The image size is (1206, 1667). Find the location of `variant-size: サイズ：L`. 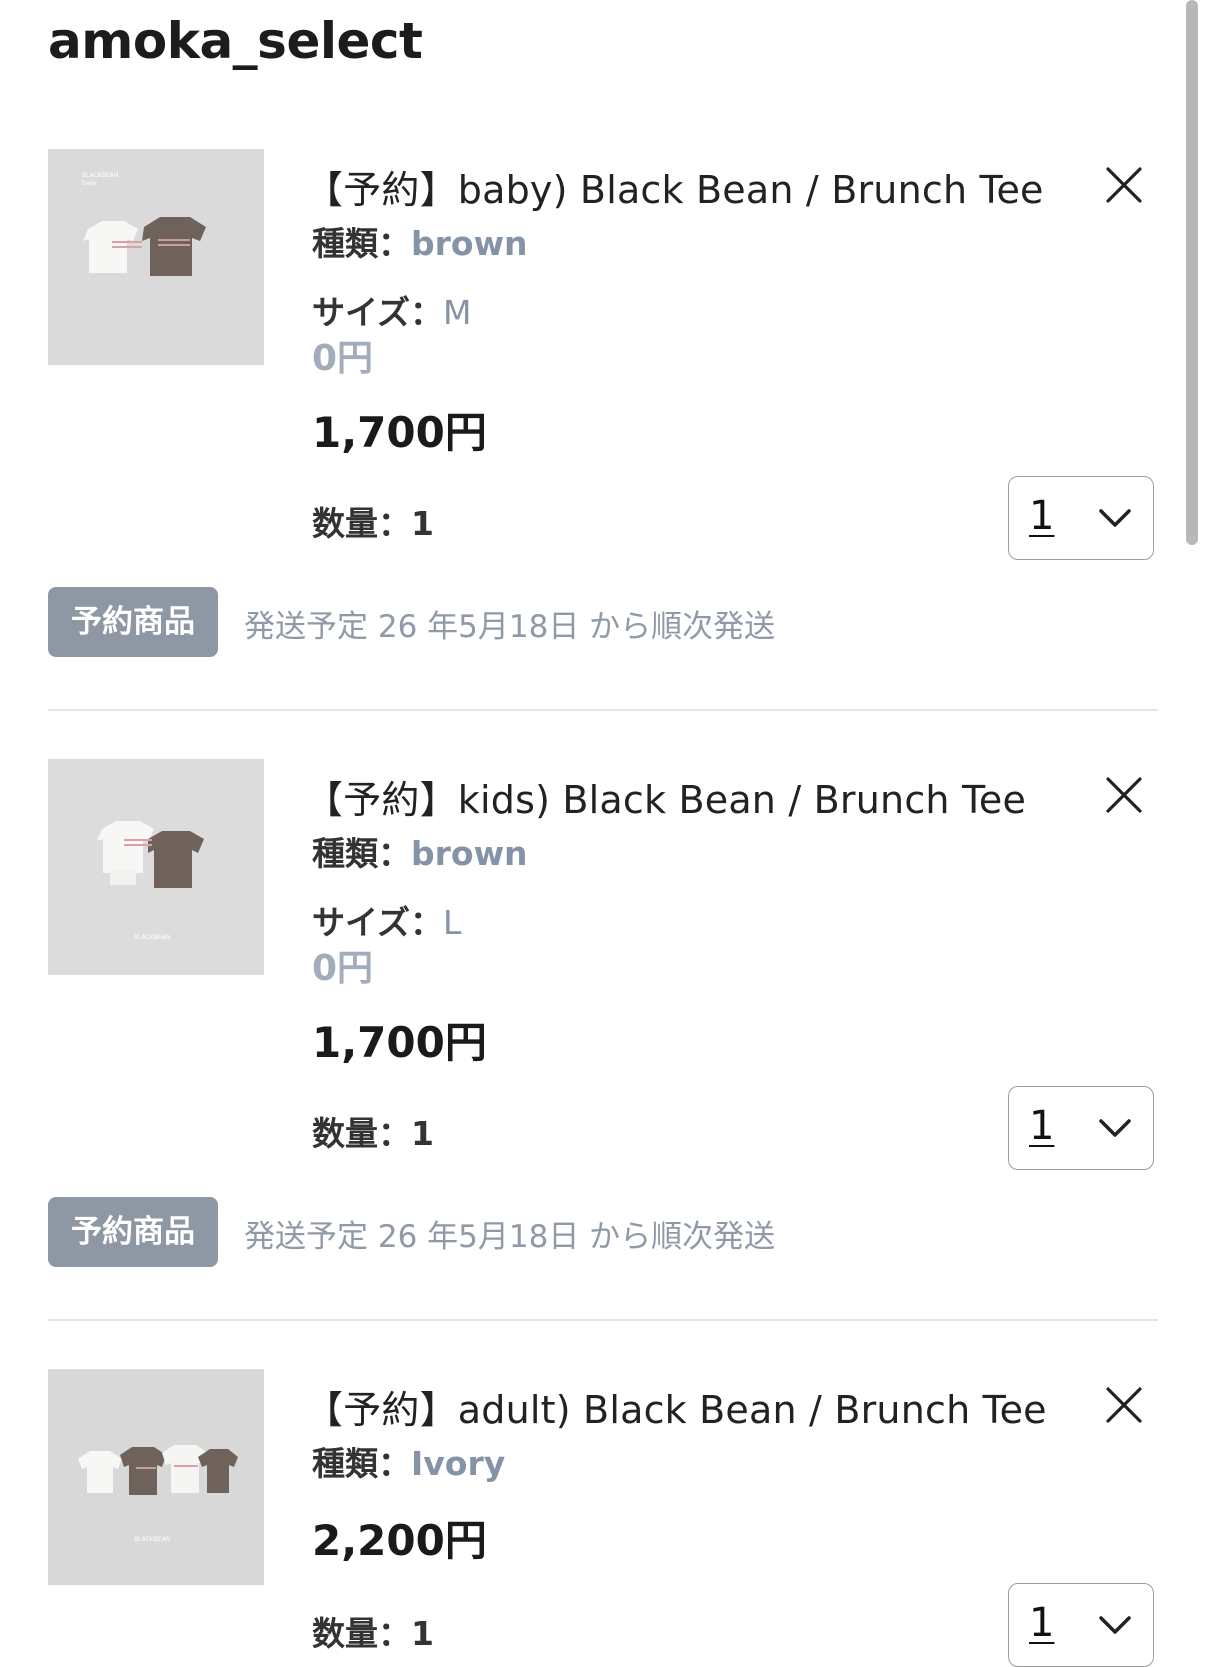

variant-size: サイズ：L is located at coordinates (386, 920).